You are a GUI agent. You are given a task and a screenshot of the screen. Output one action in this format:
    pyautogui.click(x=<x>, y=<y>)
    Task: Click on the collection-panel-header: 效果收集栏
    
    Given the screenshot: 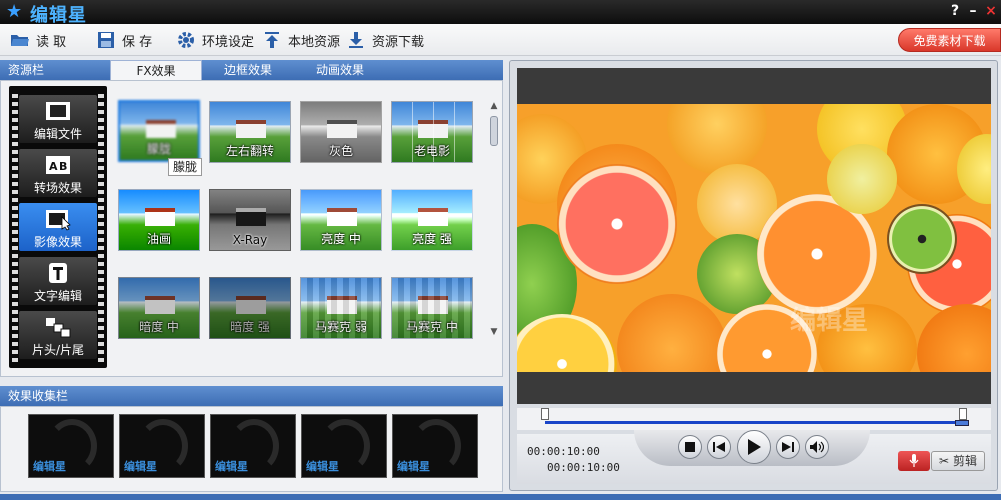 What is the action you would take?
    pyautogui.click(x=251, y=396)
    